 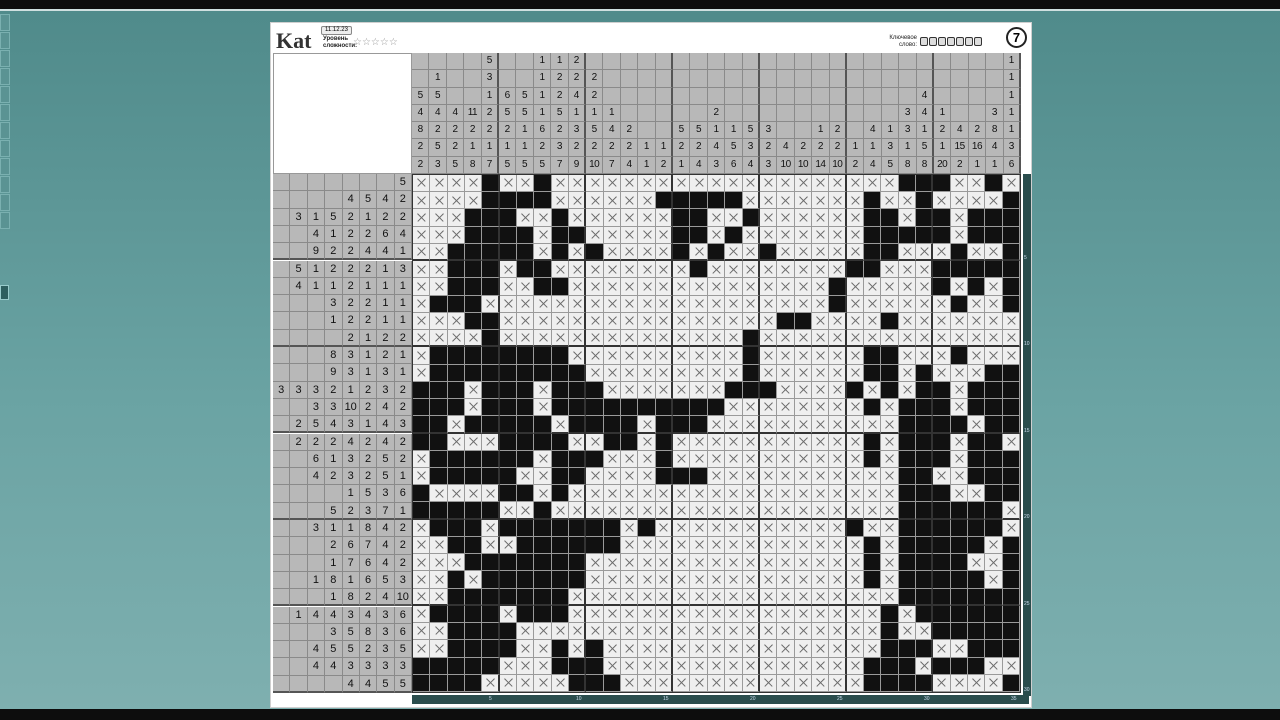 What do you see at coordinates (716, 148) in the screenshot?
I see `column-clue: 4` at bounding box center [716, 148].